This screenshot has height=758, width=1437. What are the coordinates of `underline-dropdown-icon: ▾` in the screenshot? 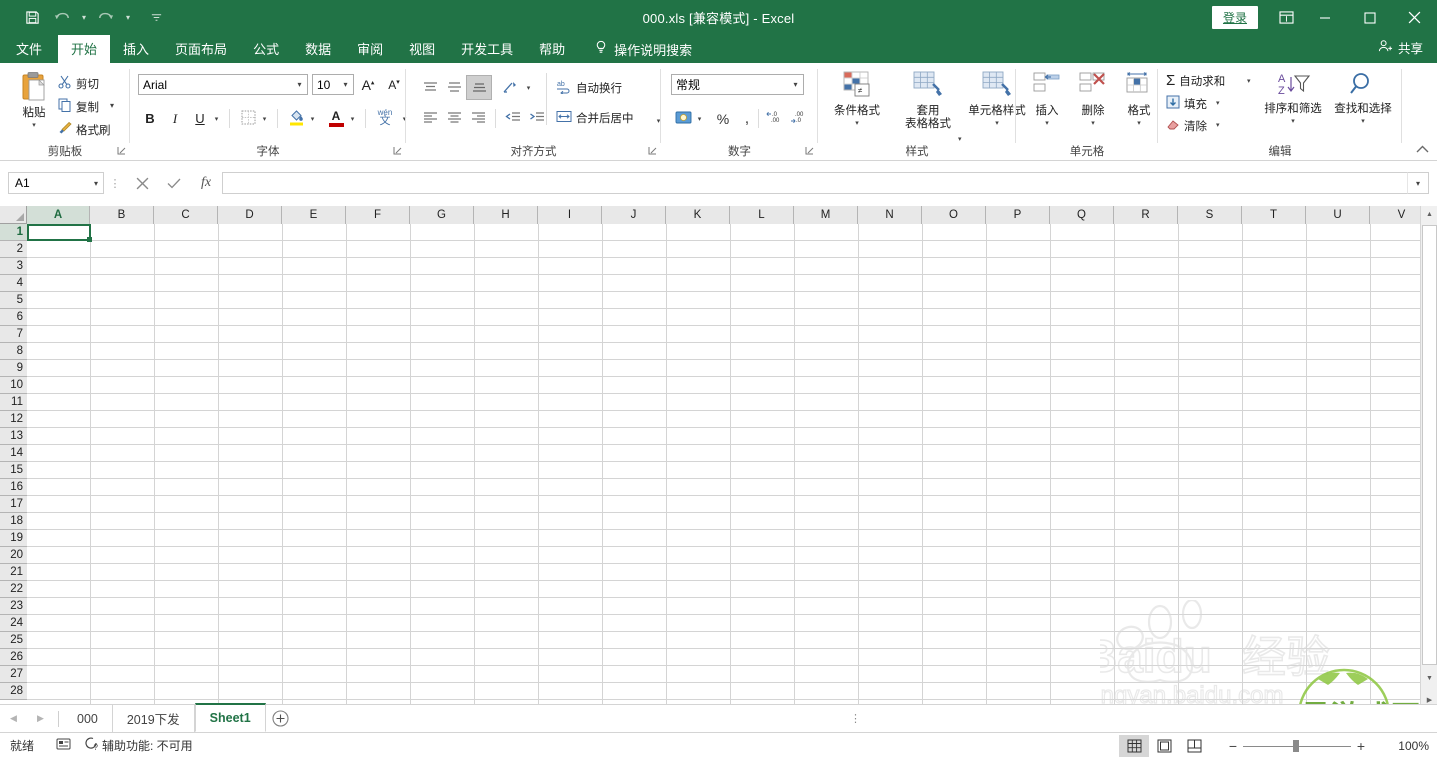 It's located at (216, 118).